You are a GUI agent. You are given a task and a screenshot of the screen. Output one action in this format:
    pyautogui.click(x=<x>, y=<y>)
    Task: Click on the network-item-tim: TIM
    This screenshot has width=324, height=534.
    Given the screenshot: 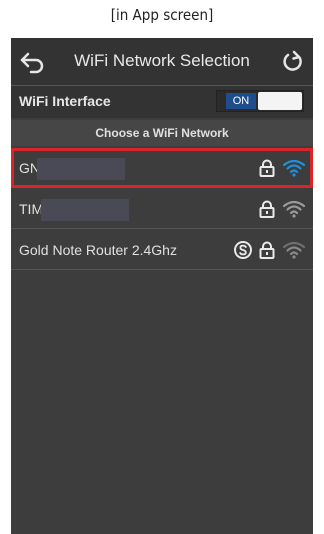 What is the action you would take?
    pyautogui.click(x=162, y=209)
    